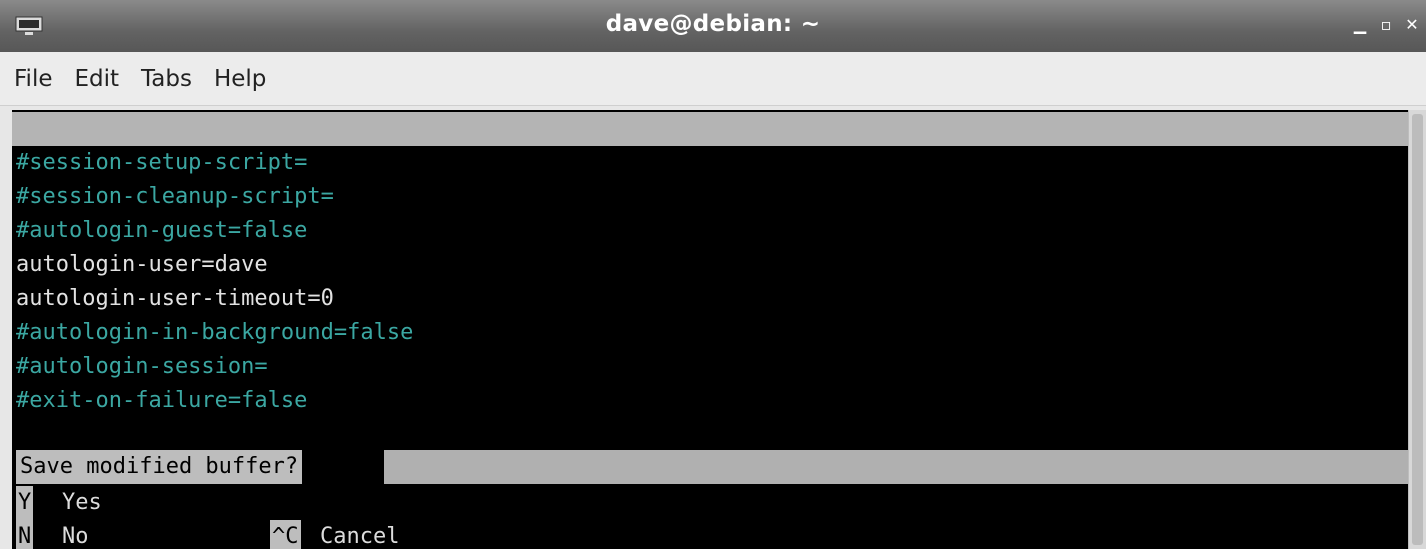 The height and width of the screenshot is (549, 1426). Describe the element at coordinates (161, 163) in the screenshot. I see `editor-line: #session-setup-script=` at that location.